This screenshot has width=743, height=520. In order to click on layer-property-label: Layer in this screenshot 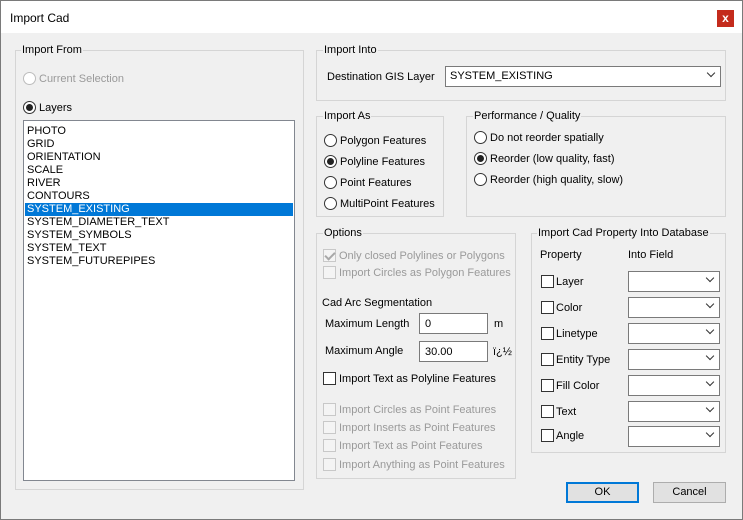, I will do `click(570, 282)`.